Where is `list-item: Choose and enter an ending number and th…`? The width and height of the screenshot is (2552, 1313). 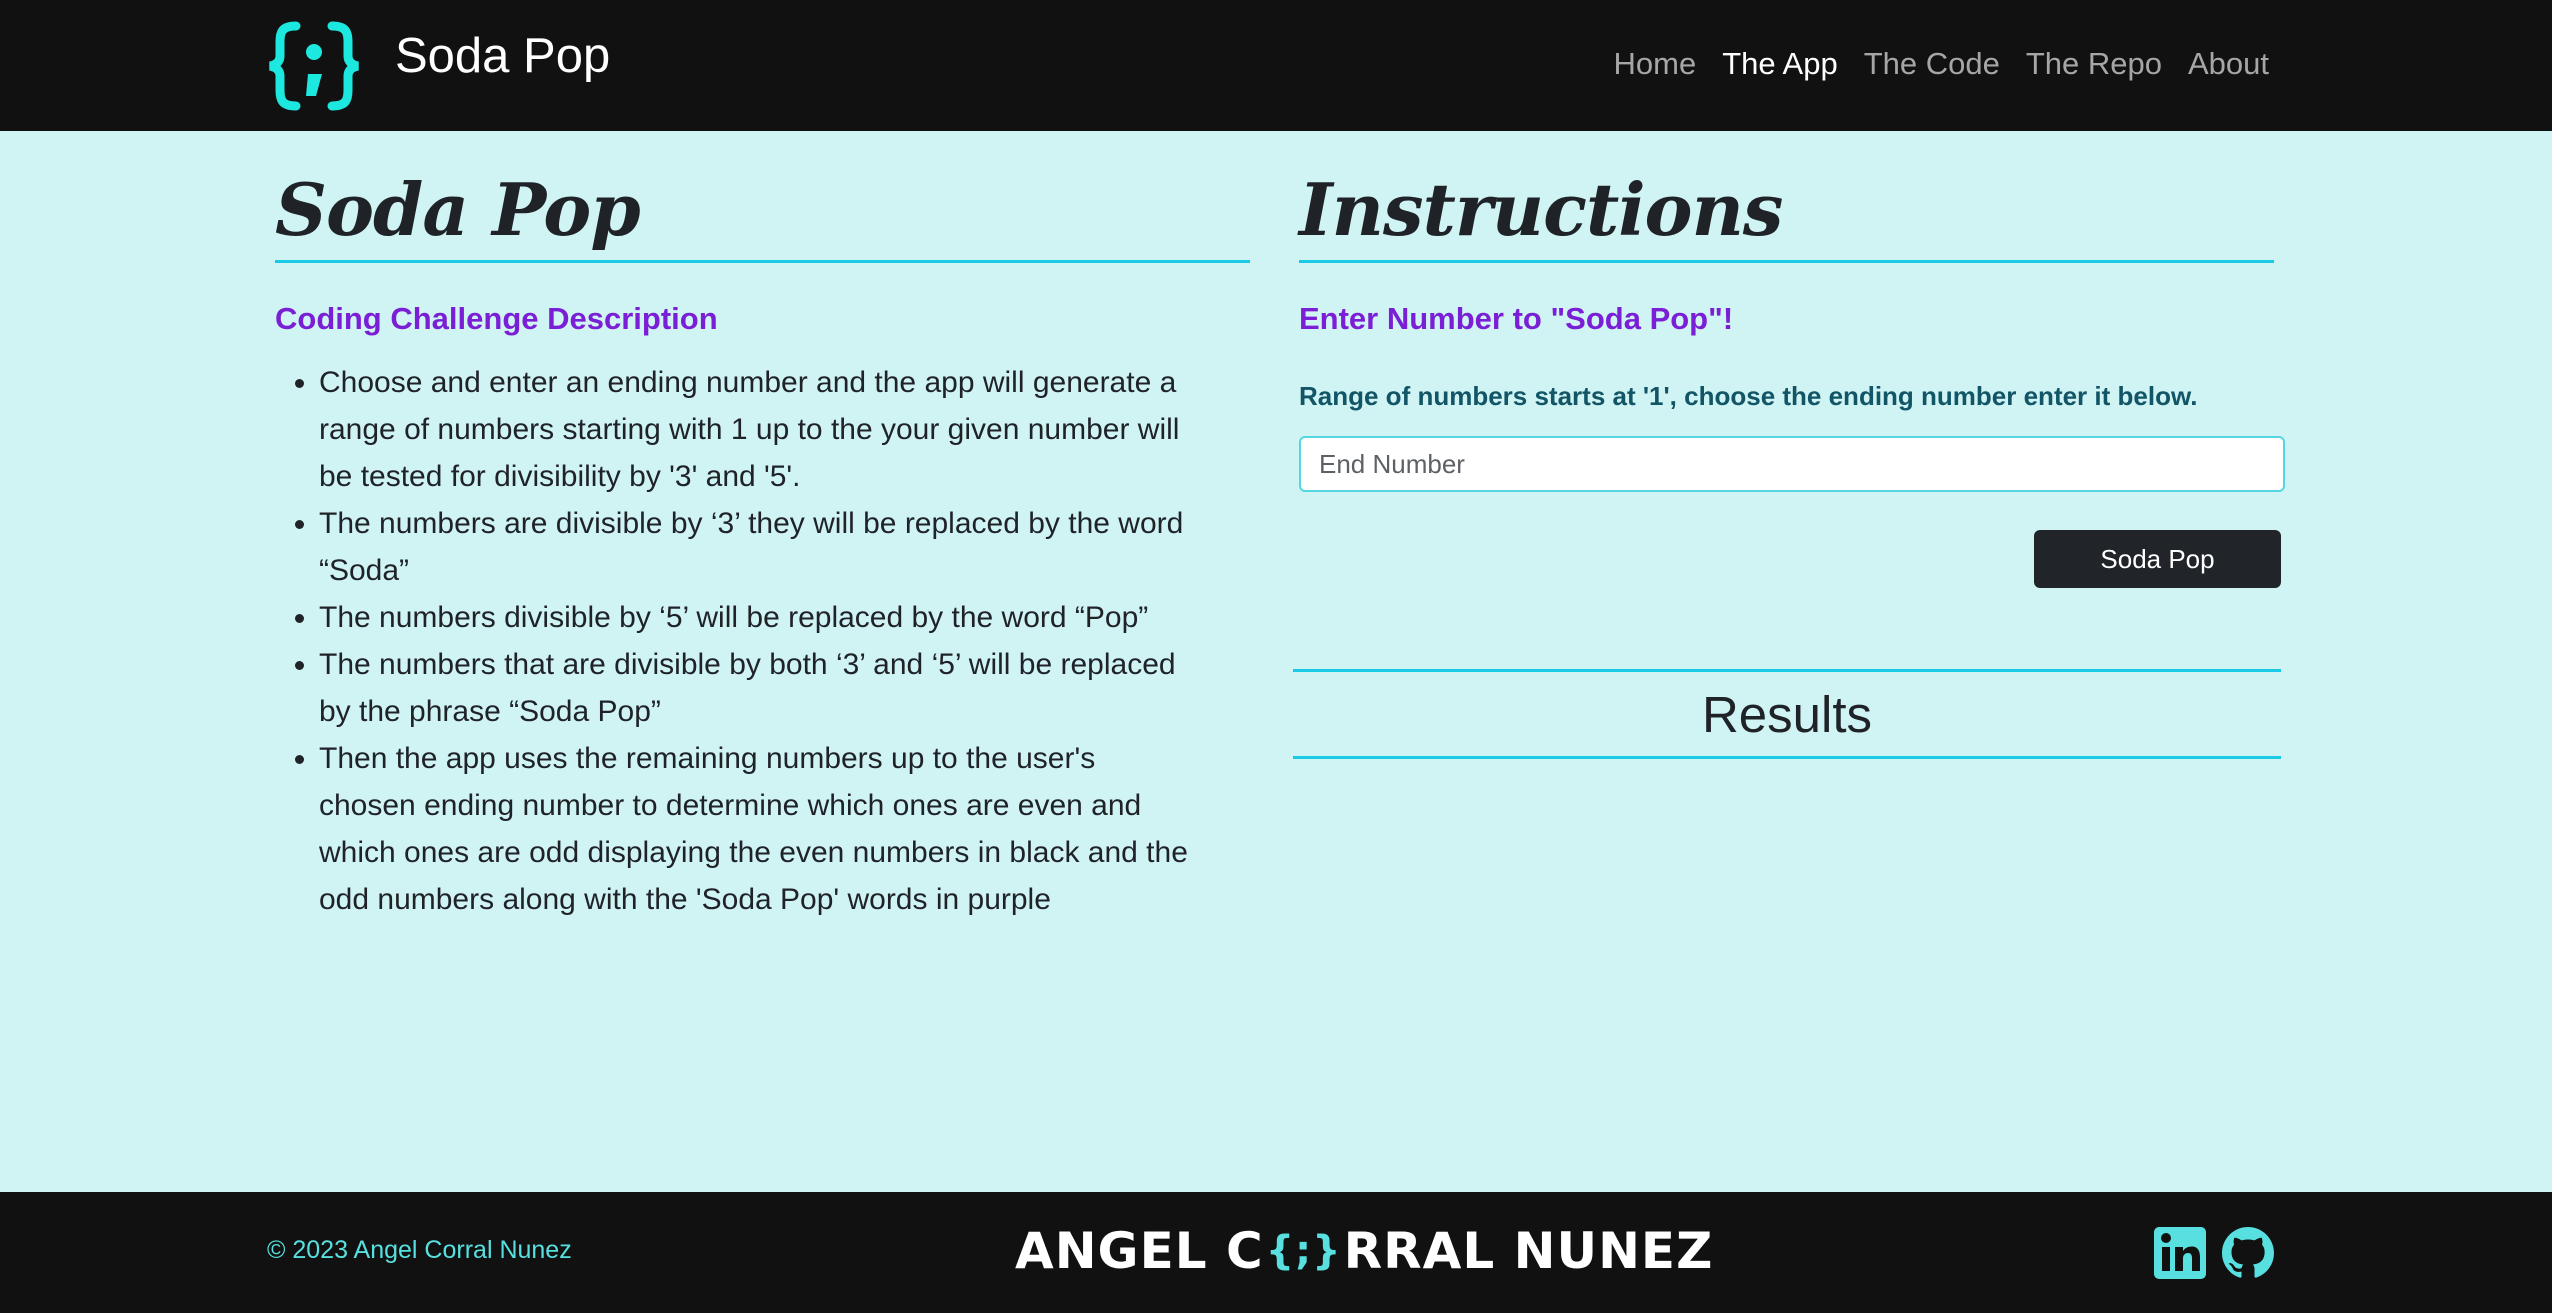
list-item: Choose and enter an ending number and th… is located at coordinates (759, 429).